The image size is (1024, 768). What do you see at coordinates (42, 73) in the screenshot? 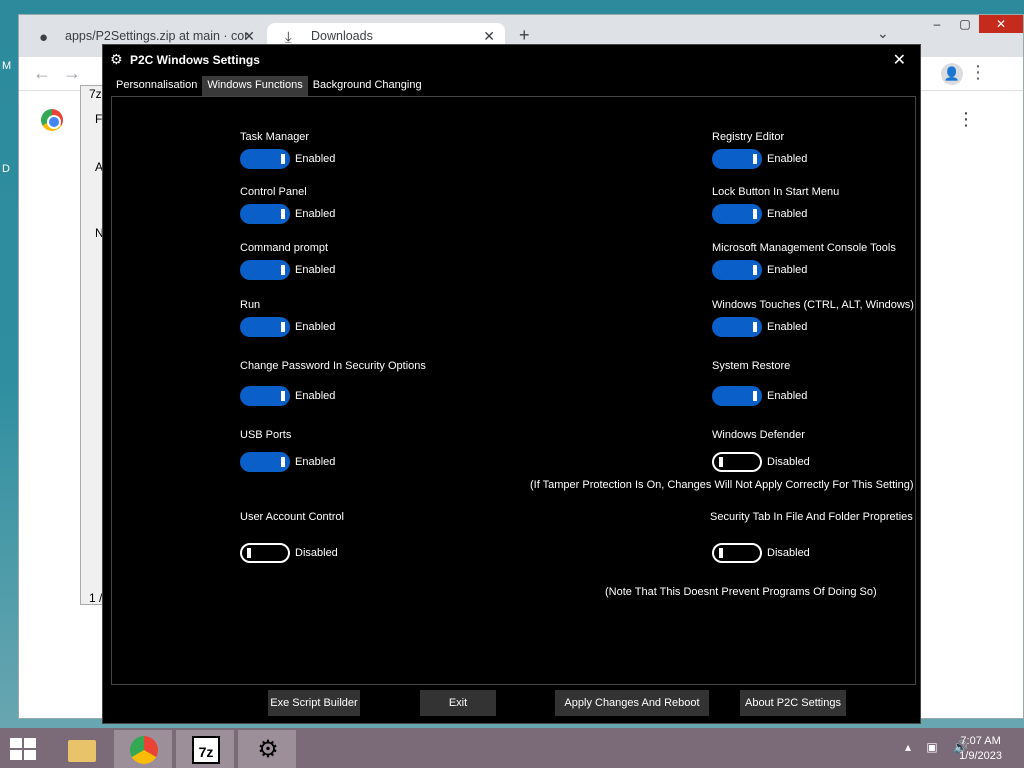
I see `back-icon: ←` at bounding box center [42, 73].